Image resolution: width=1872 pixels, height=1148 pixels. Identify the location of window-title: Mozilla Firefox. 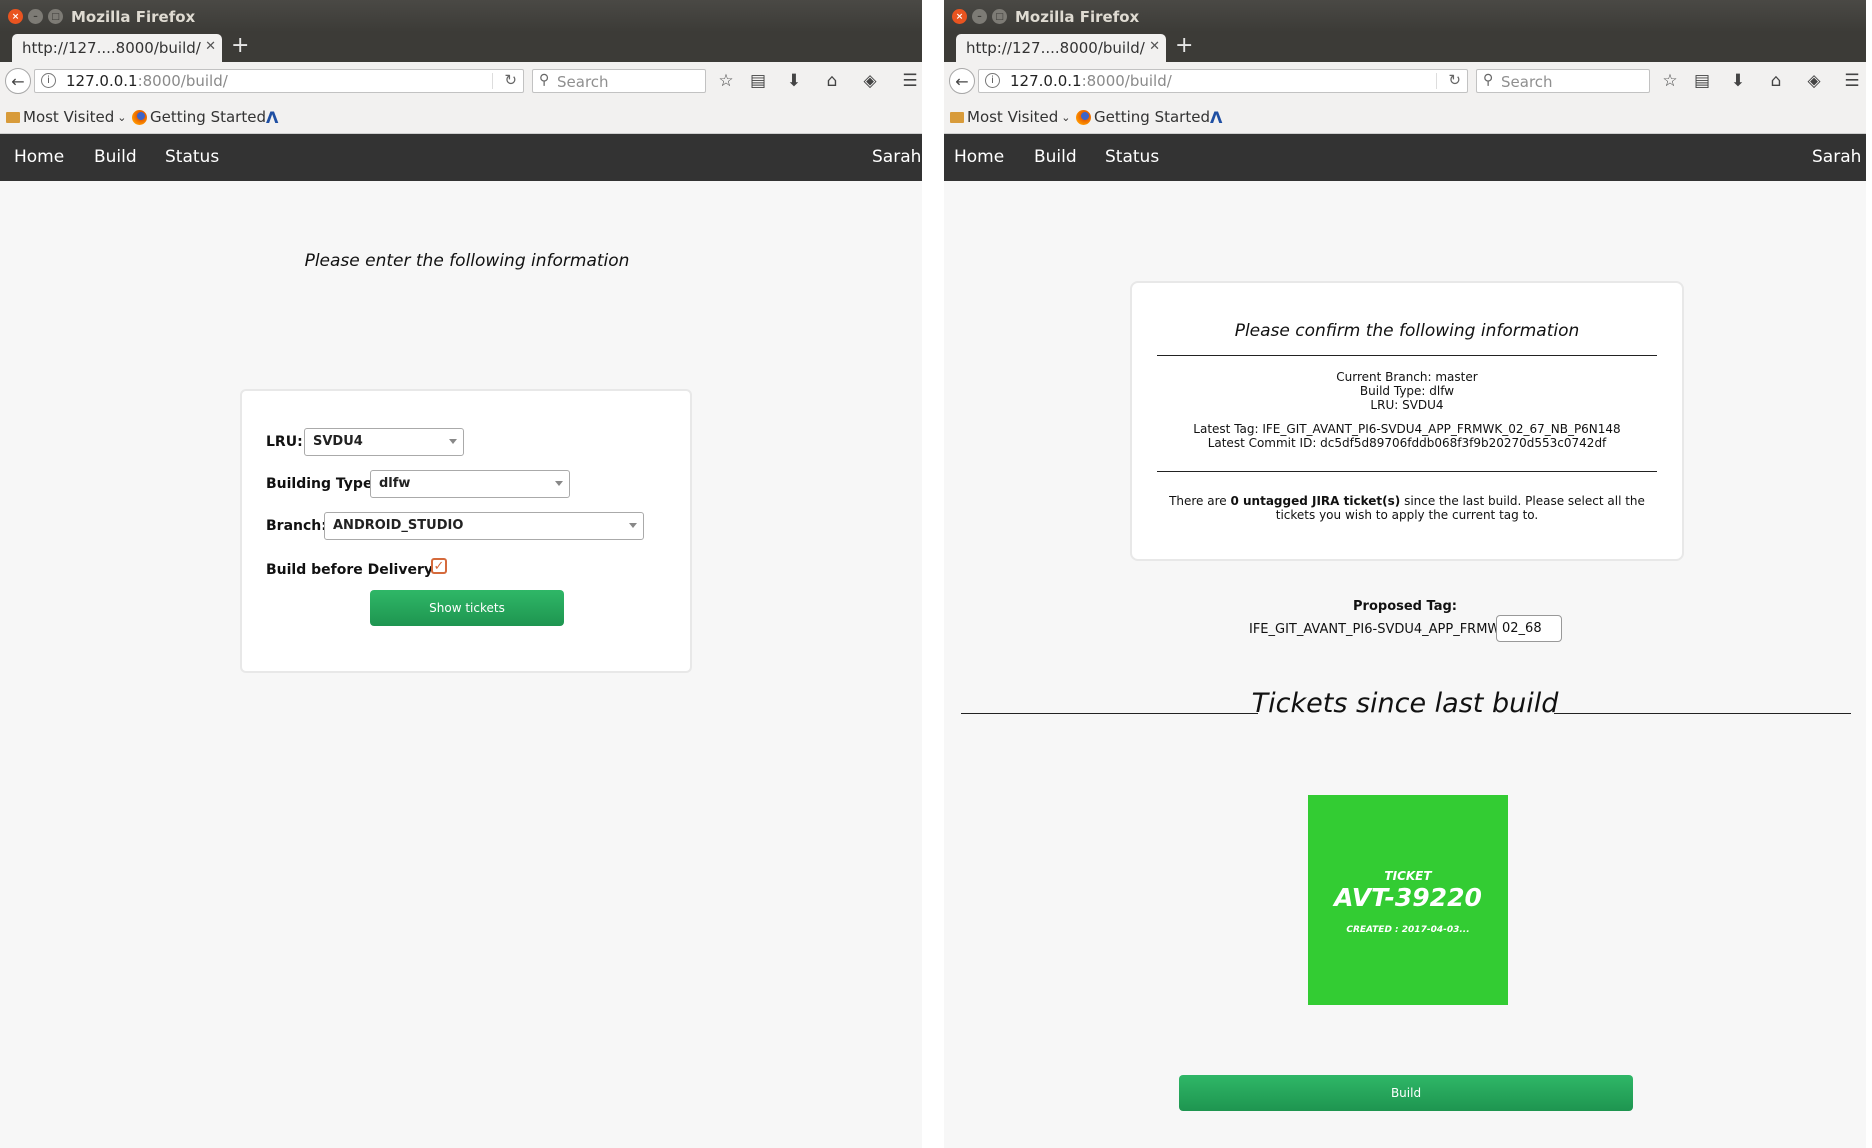
(133, 17).